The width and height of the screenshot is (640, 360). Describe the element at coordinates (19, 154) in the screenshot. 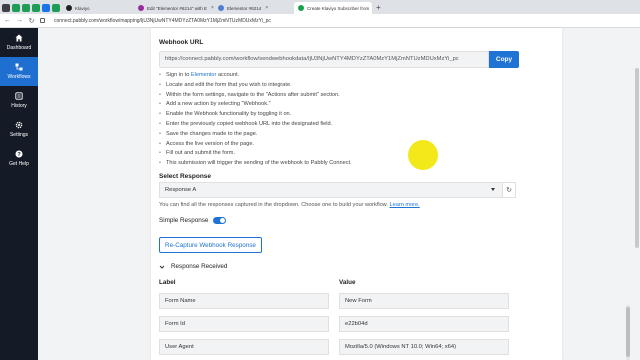

I see `help-icon: ?` at that location.